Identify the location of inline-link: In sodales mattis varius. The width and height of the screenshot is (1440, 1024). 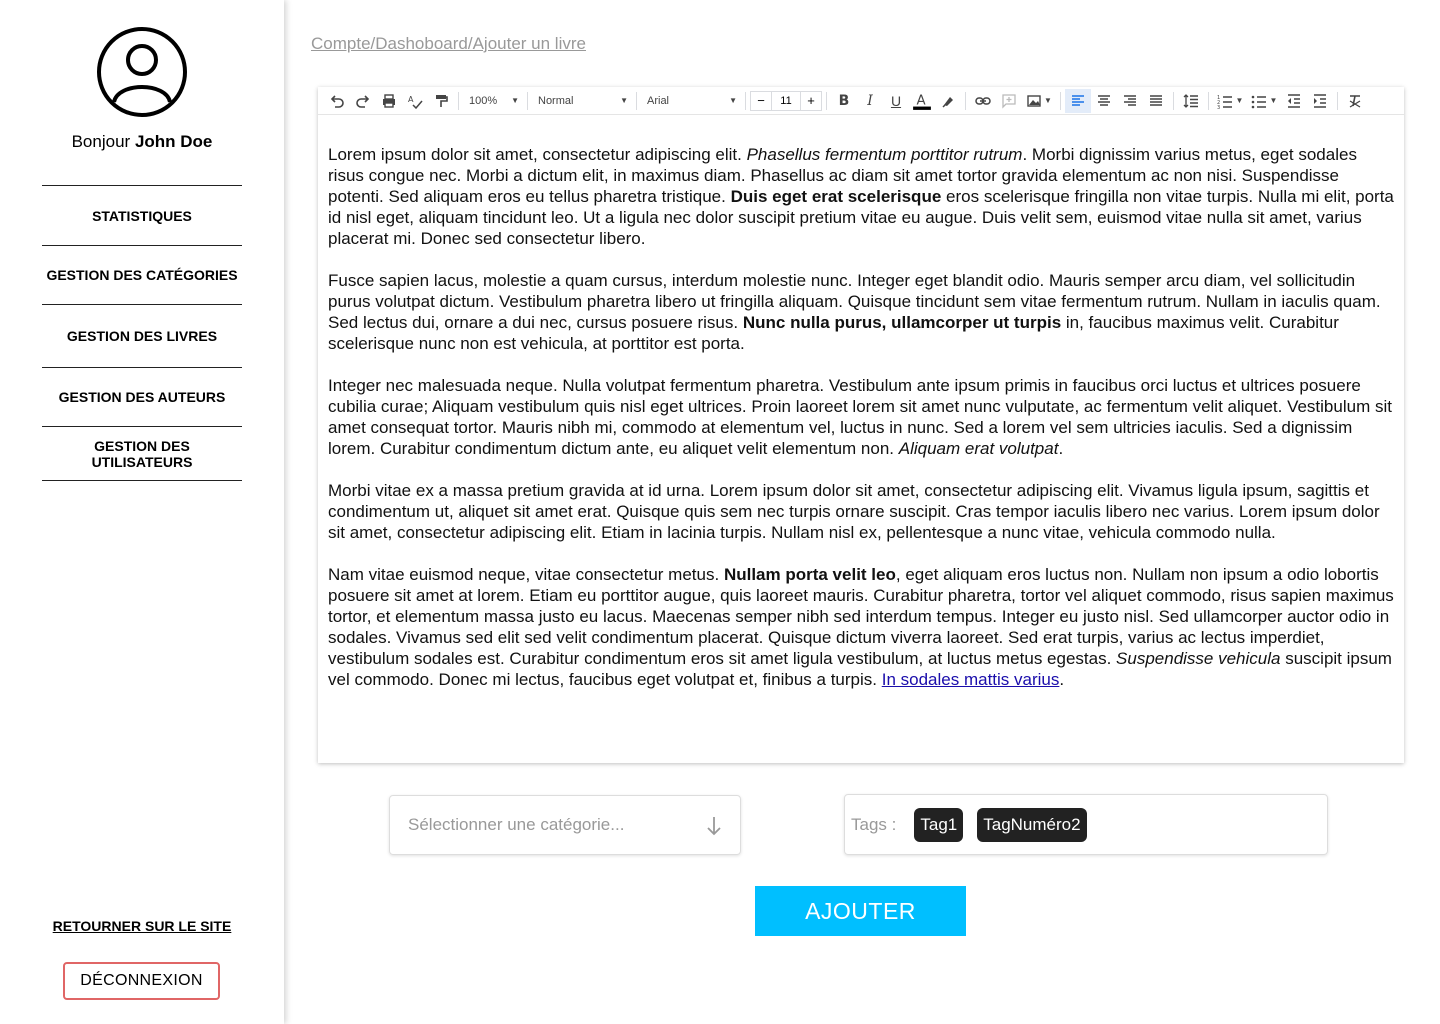
(971, 679).